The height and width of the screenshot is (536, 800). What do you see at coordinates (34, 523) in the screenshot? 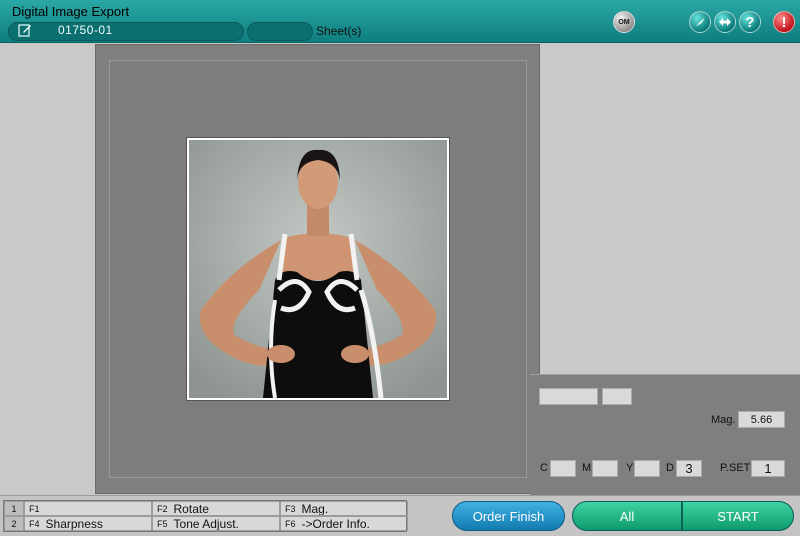
I see `f4-key-label: F4` at bounding box center [34, 523].